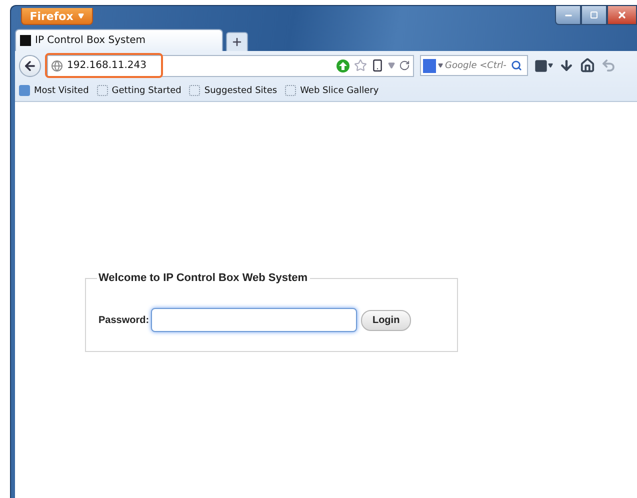  What do you see at coordinates (404, 65) in the screenshot?
I see `reload-icon` at bounding box center [404, 65].